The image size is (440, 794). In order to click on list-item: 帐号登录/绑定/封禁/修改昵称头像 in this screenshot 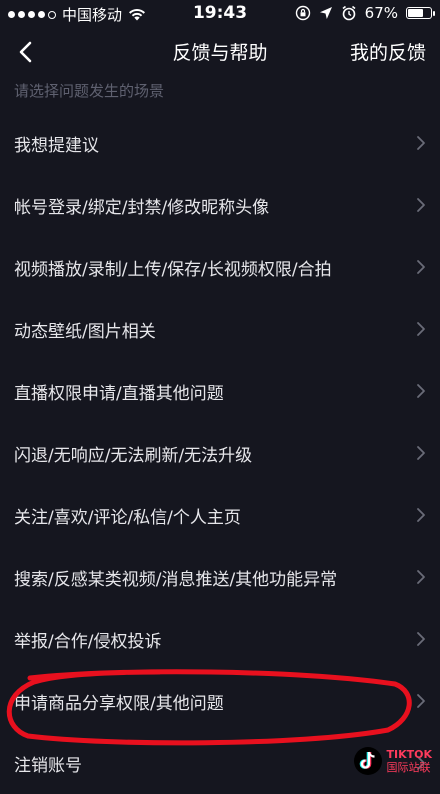, I will do `click(220, 205)`.